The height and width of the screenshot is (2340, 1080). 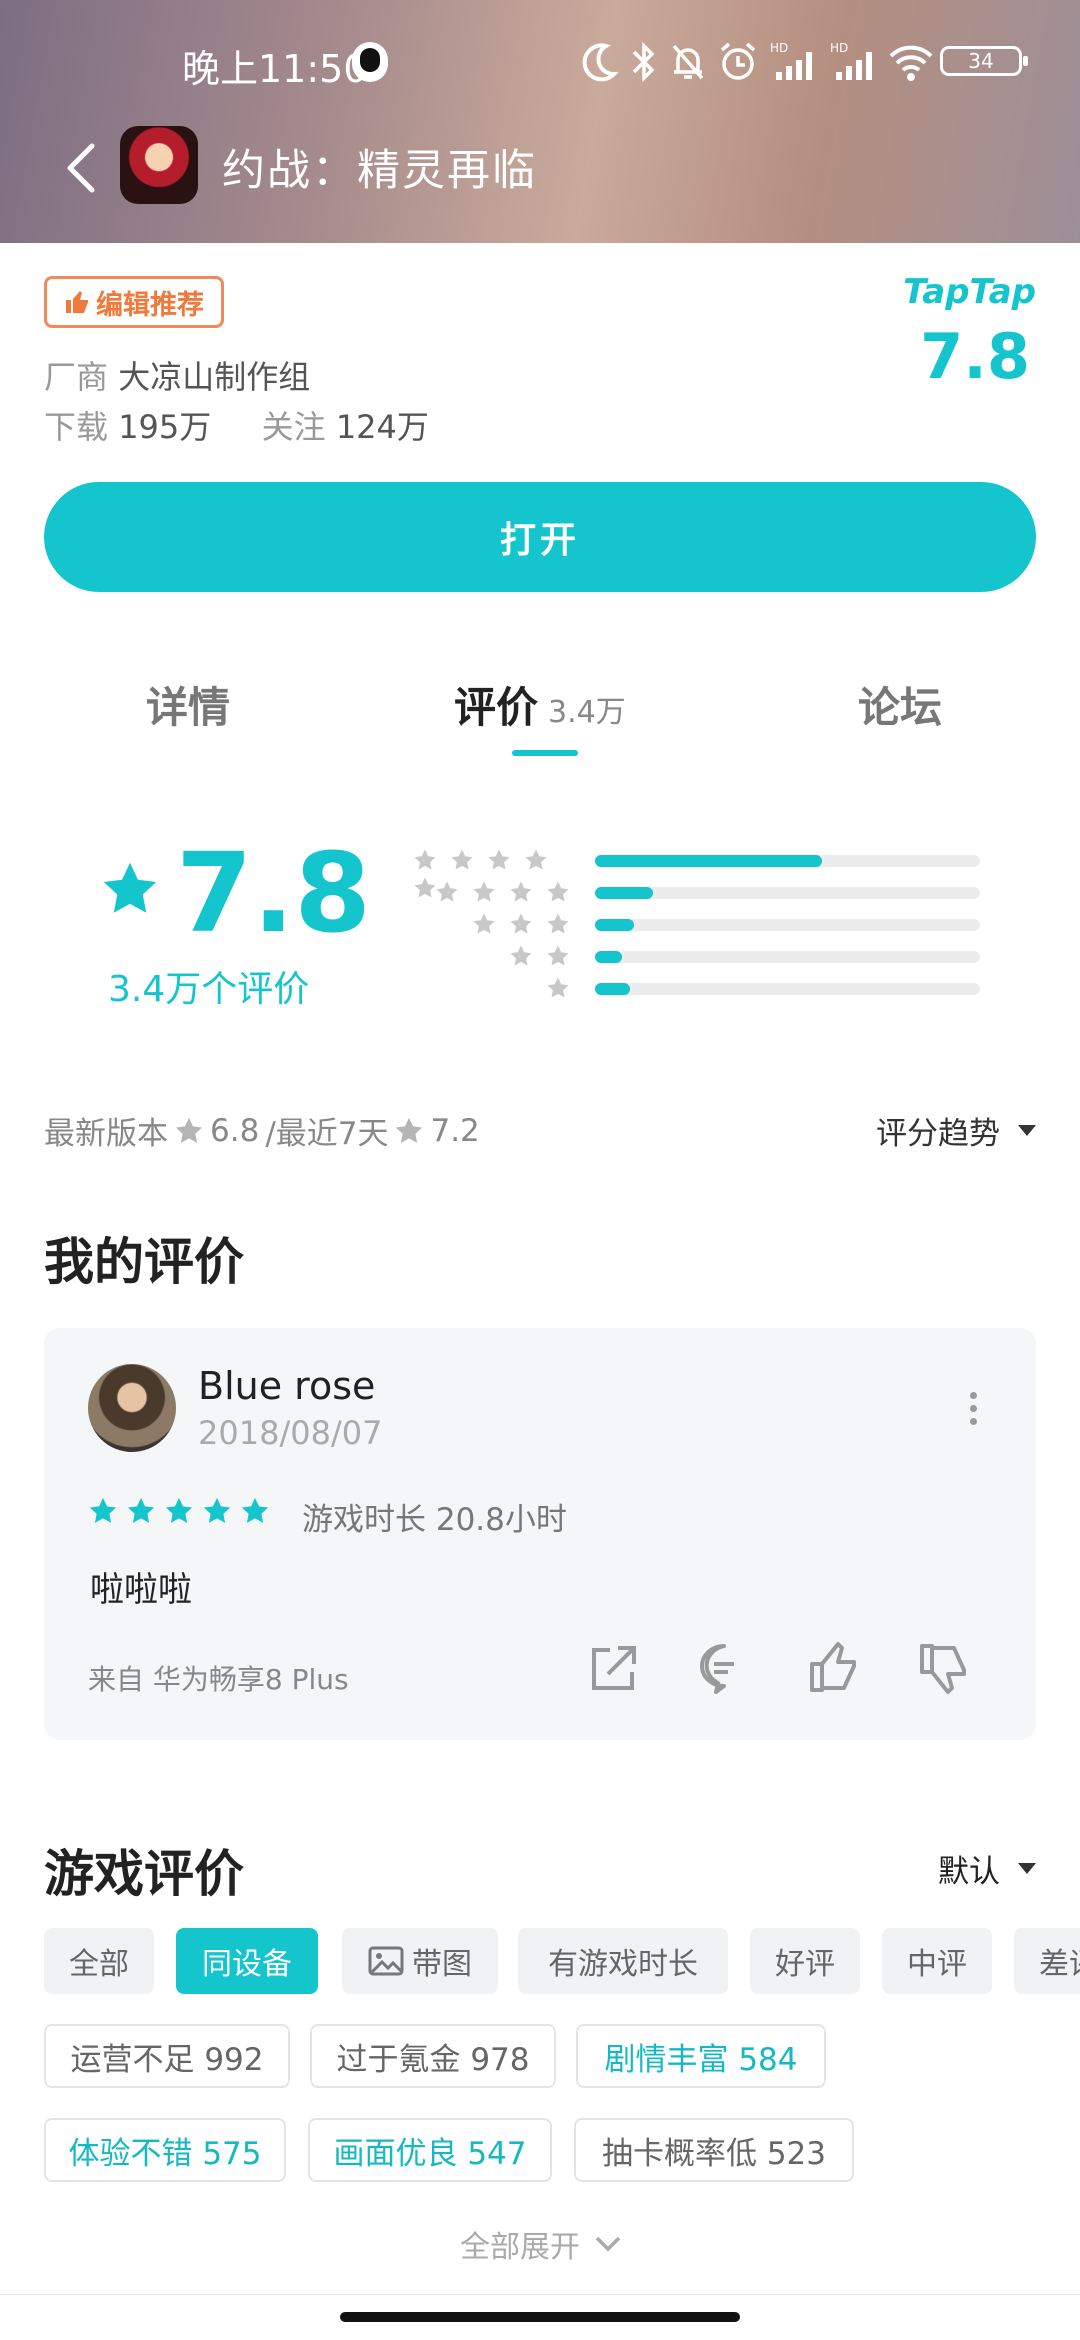 I want to click on tab-reviews: 评价 3.4万, so click(x=540, y=704).